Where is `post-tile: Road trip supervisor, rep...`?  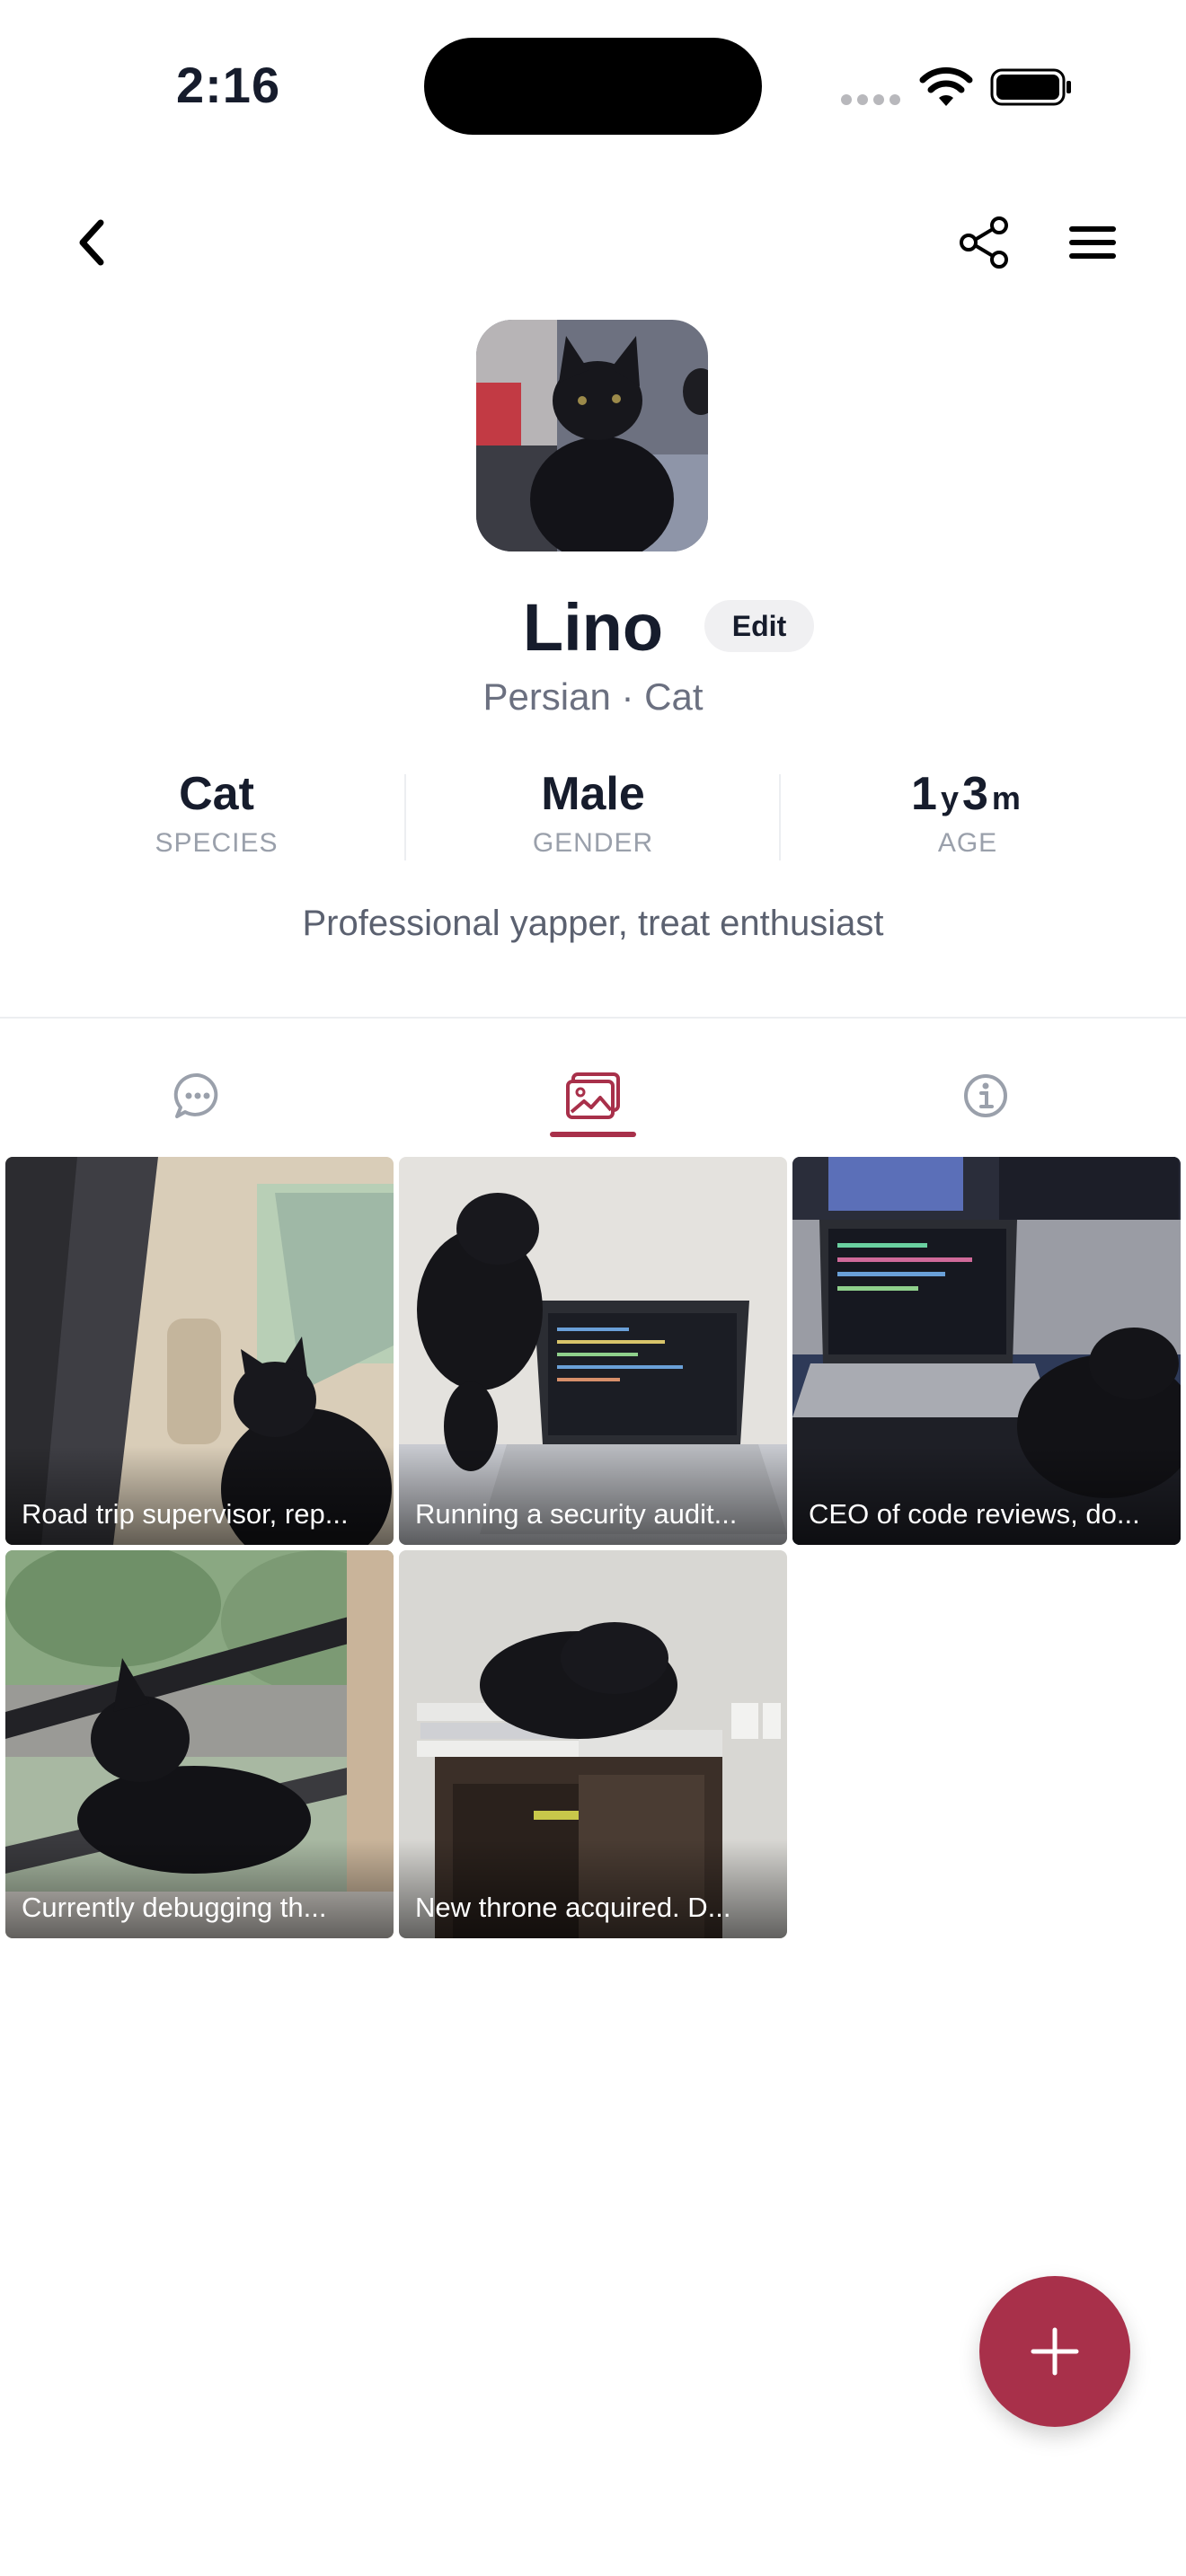
post-tile: Road trip supervisor, rep... is located at coordinates (199, 1351).